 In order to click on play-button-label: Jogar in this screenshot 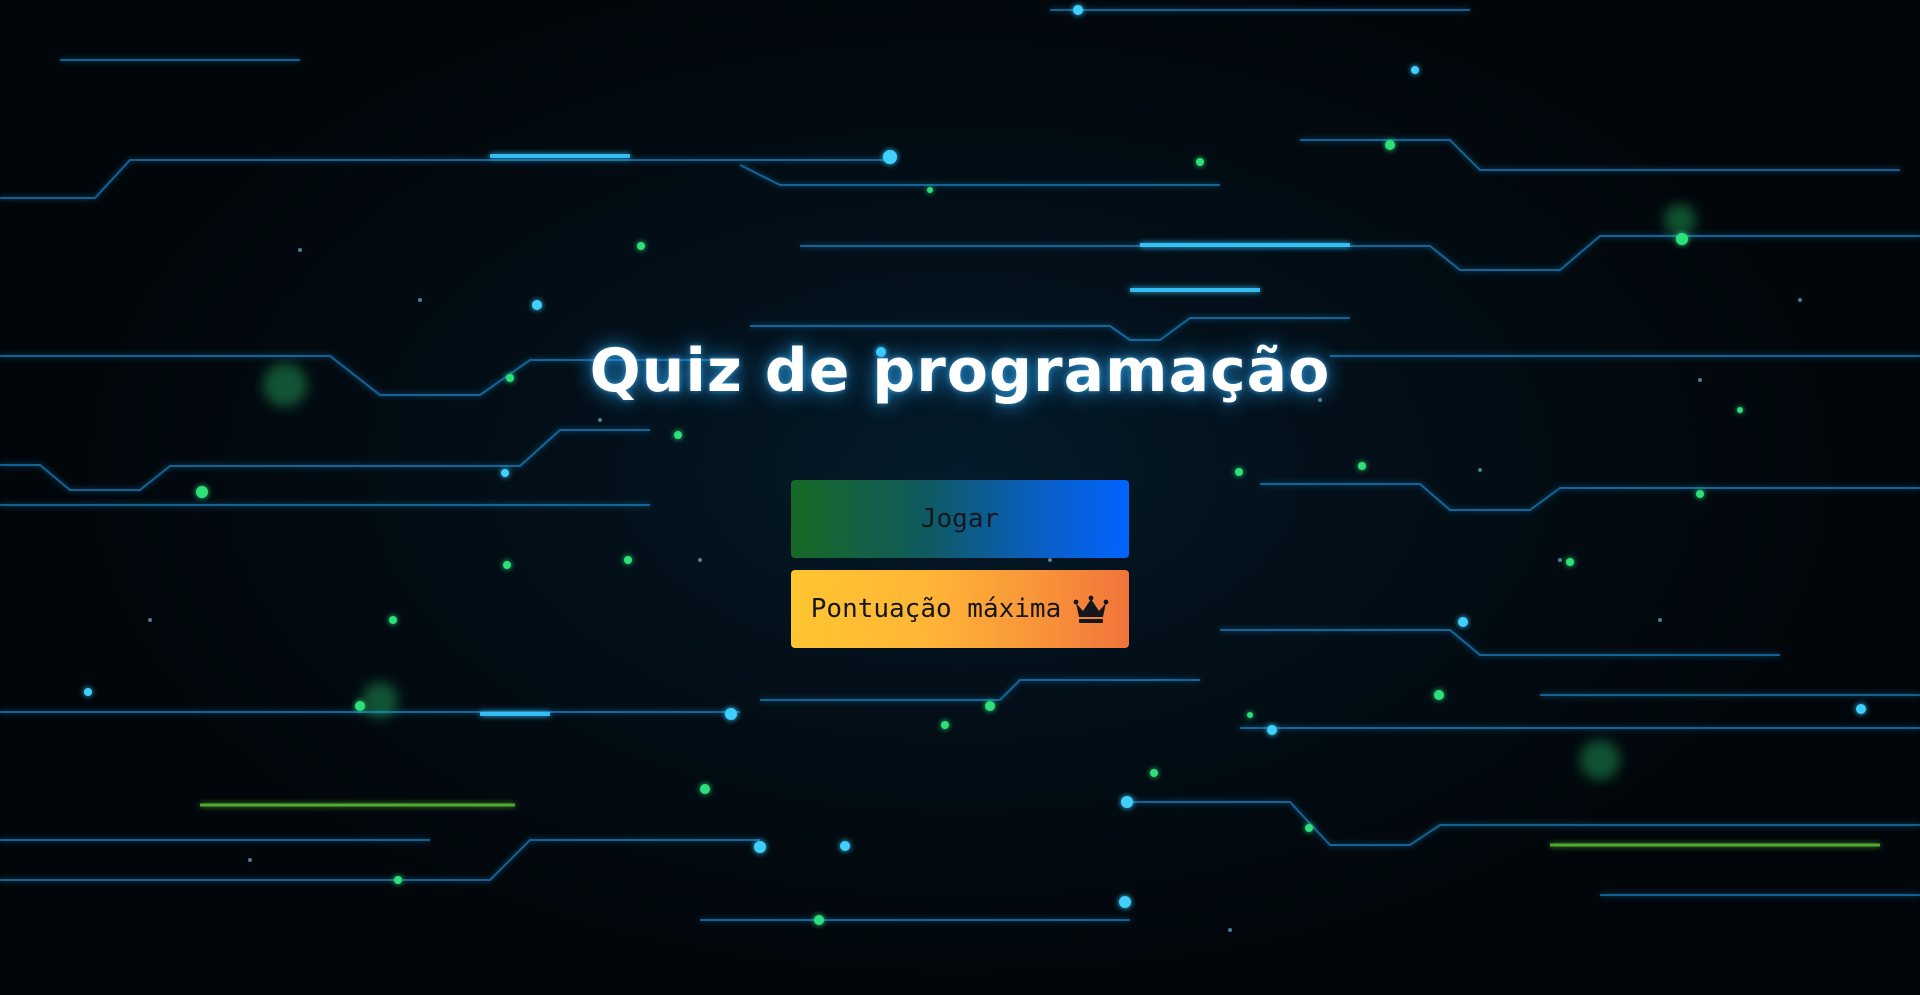, I will do `click(960, 519)`.